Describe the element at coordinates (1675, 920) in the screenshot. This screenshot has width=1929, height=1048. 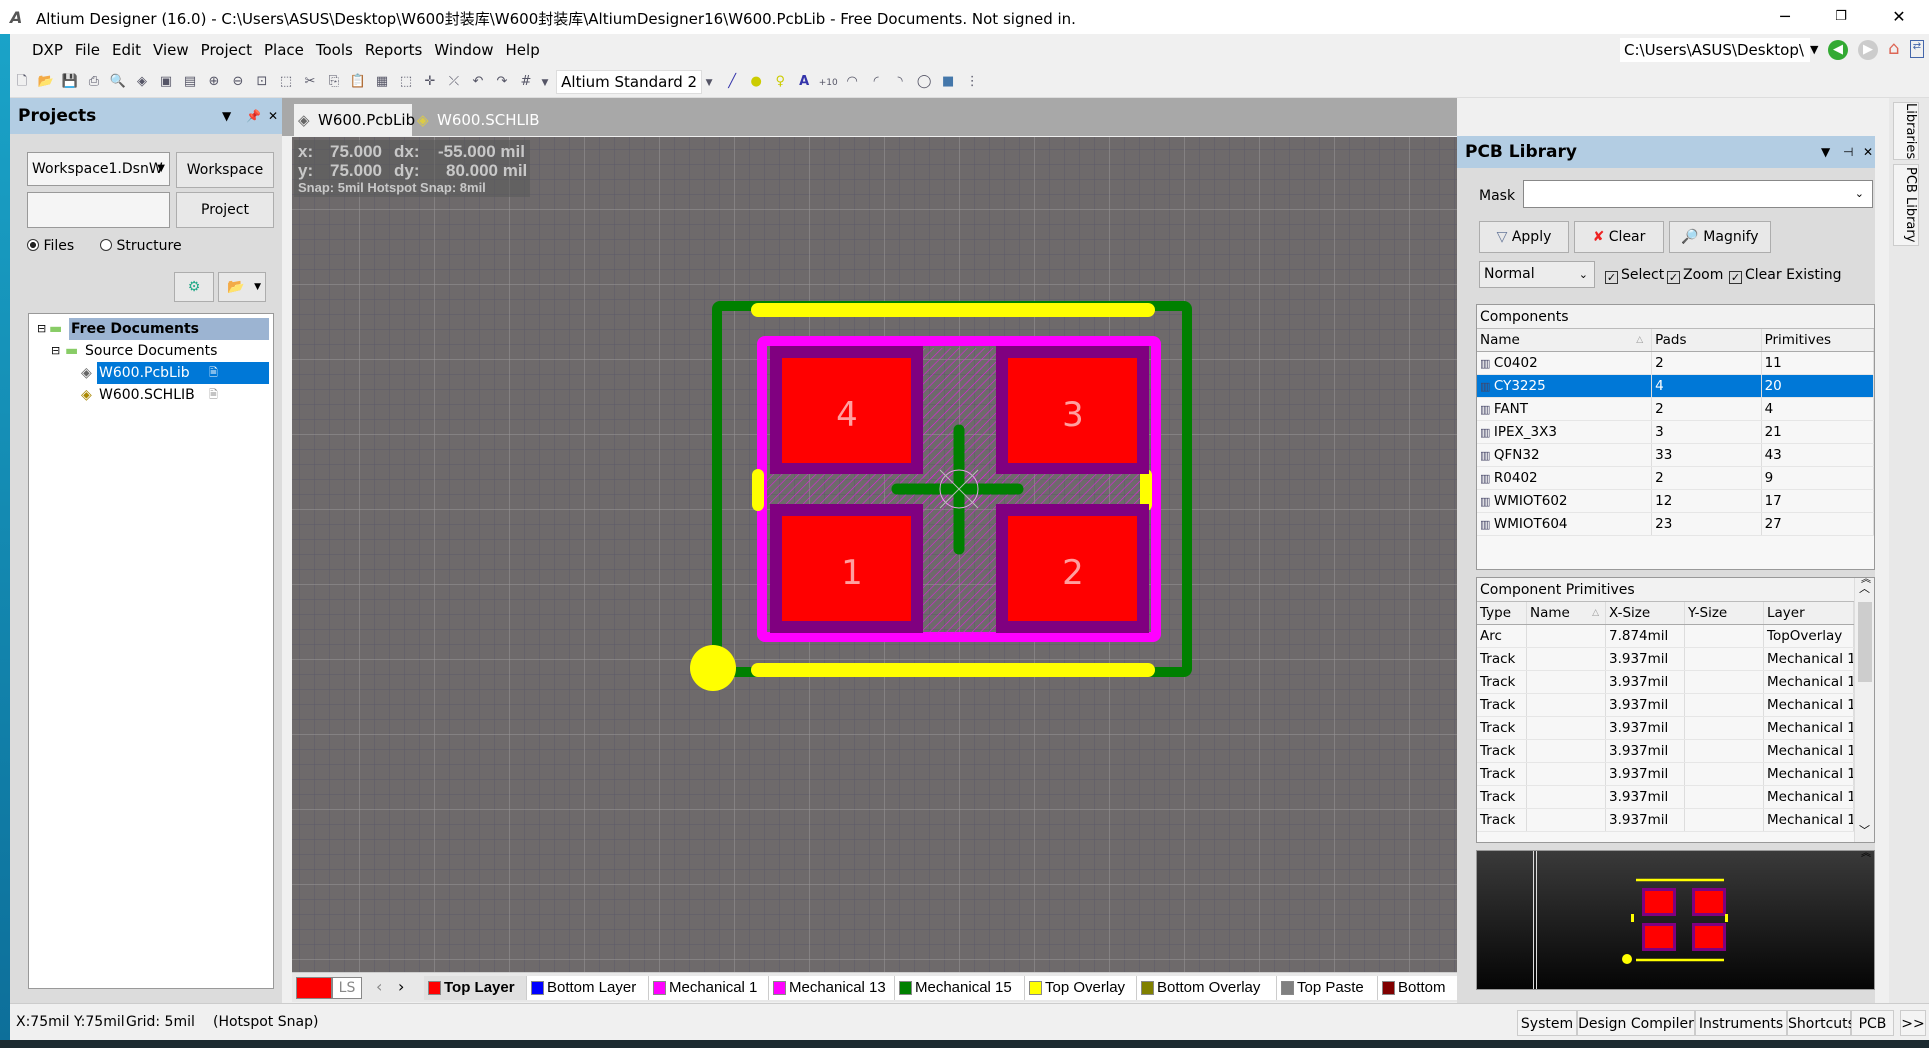
I see `footprint-preview` at that location.